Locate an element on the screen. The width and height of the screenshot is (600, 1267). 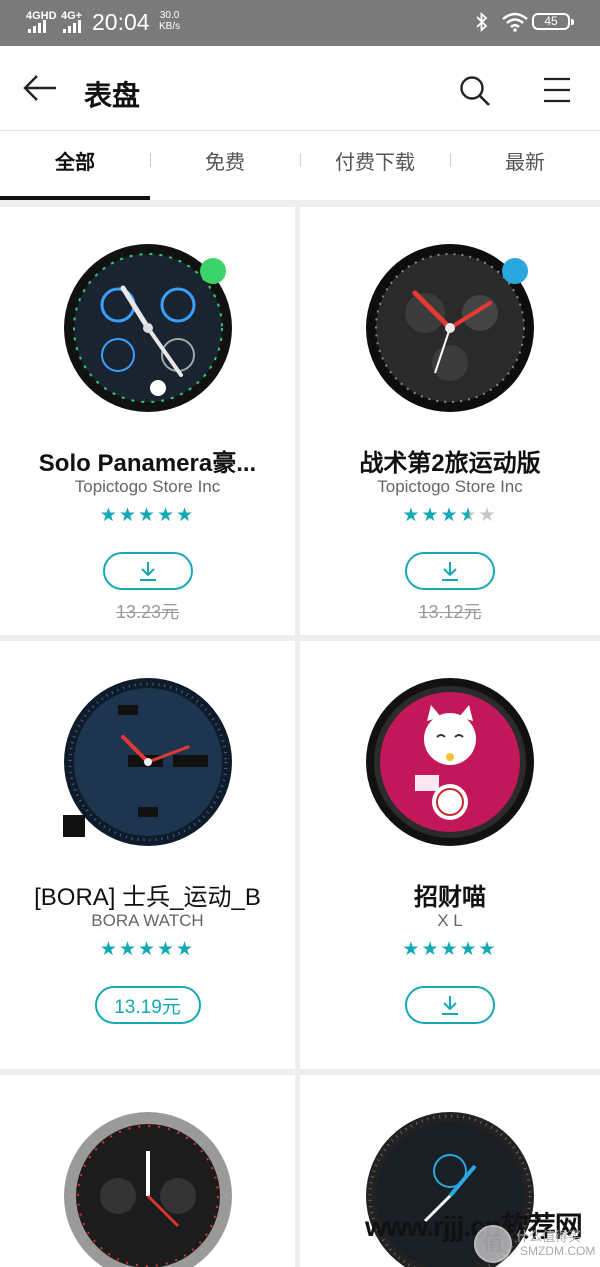
network-speed: 30.0 KB/s is located at coordinates (169, 21).